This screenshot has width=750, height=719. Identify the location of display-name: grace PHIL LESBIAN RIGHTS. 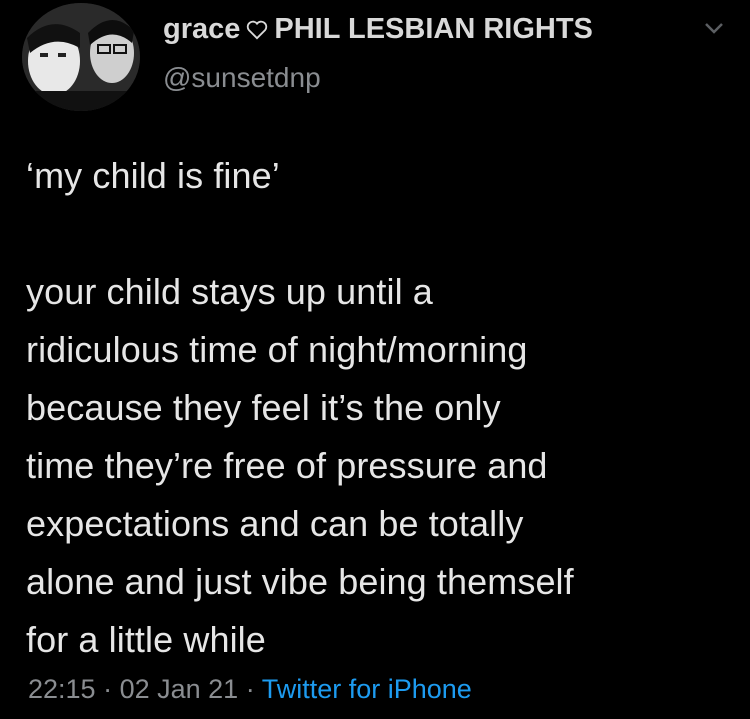
(378, 30).